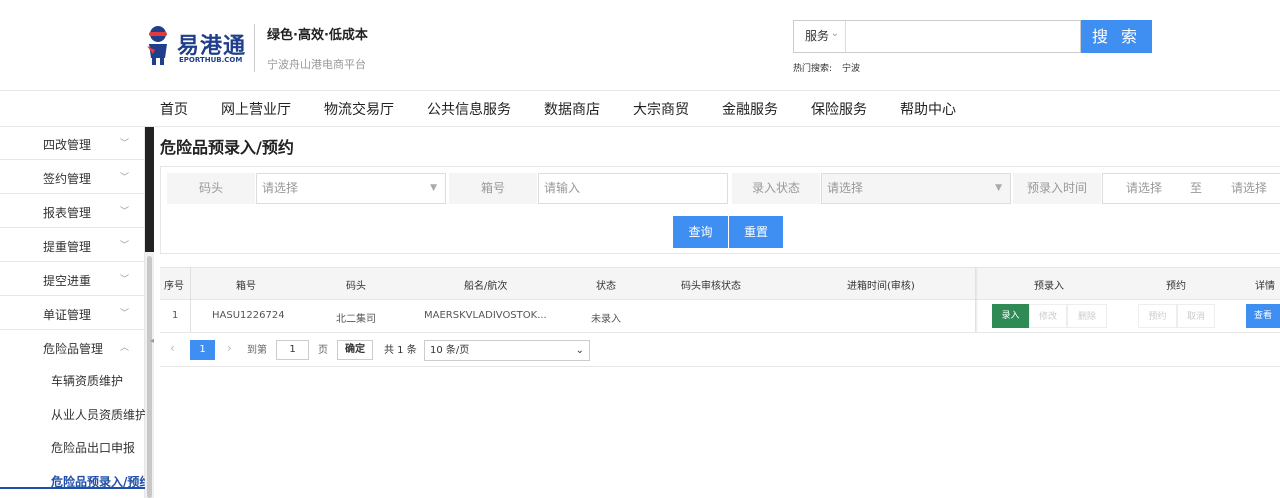 The width and height of the screenshot is (1280, 498). I want to click on hot-search-link: 宁波, so click(851, 69).